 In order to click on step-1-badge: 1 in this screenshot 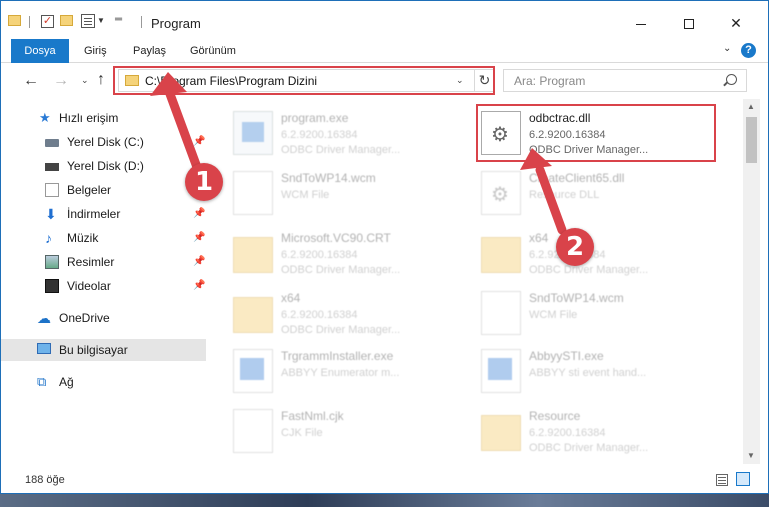, I will do `click(204, 182)`.